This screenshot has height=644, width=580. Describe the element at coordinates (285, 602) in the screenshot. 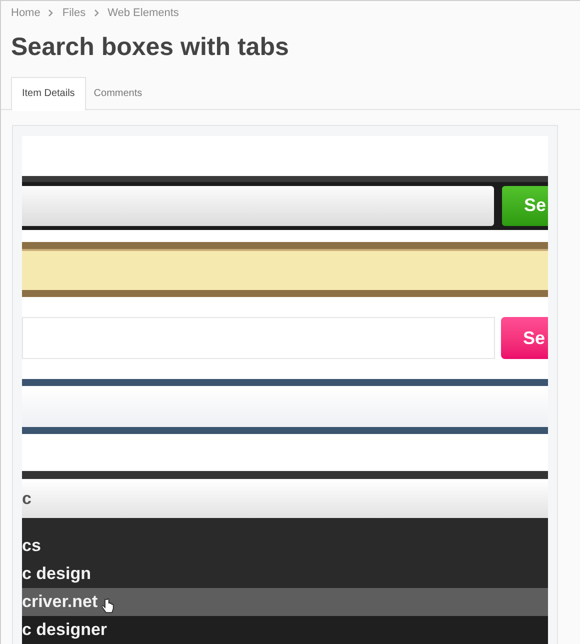

I see `dropdown-item: criver.net` at that location.